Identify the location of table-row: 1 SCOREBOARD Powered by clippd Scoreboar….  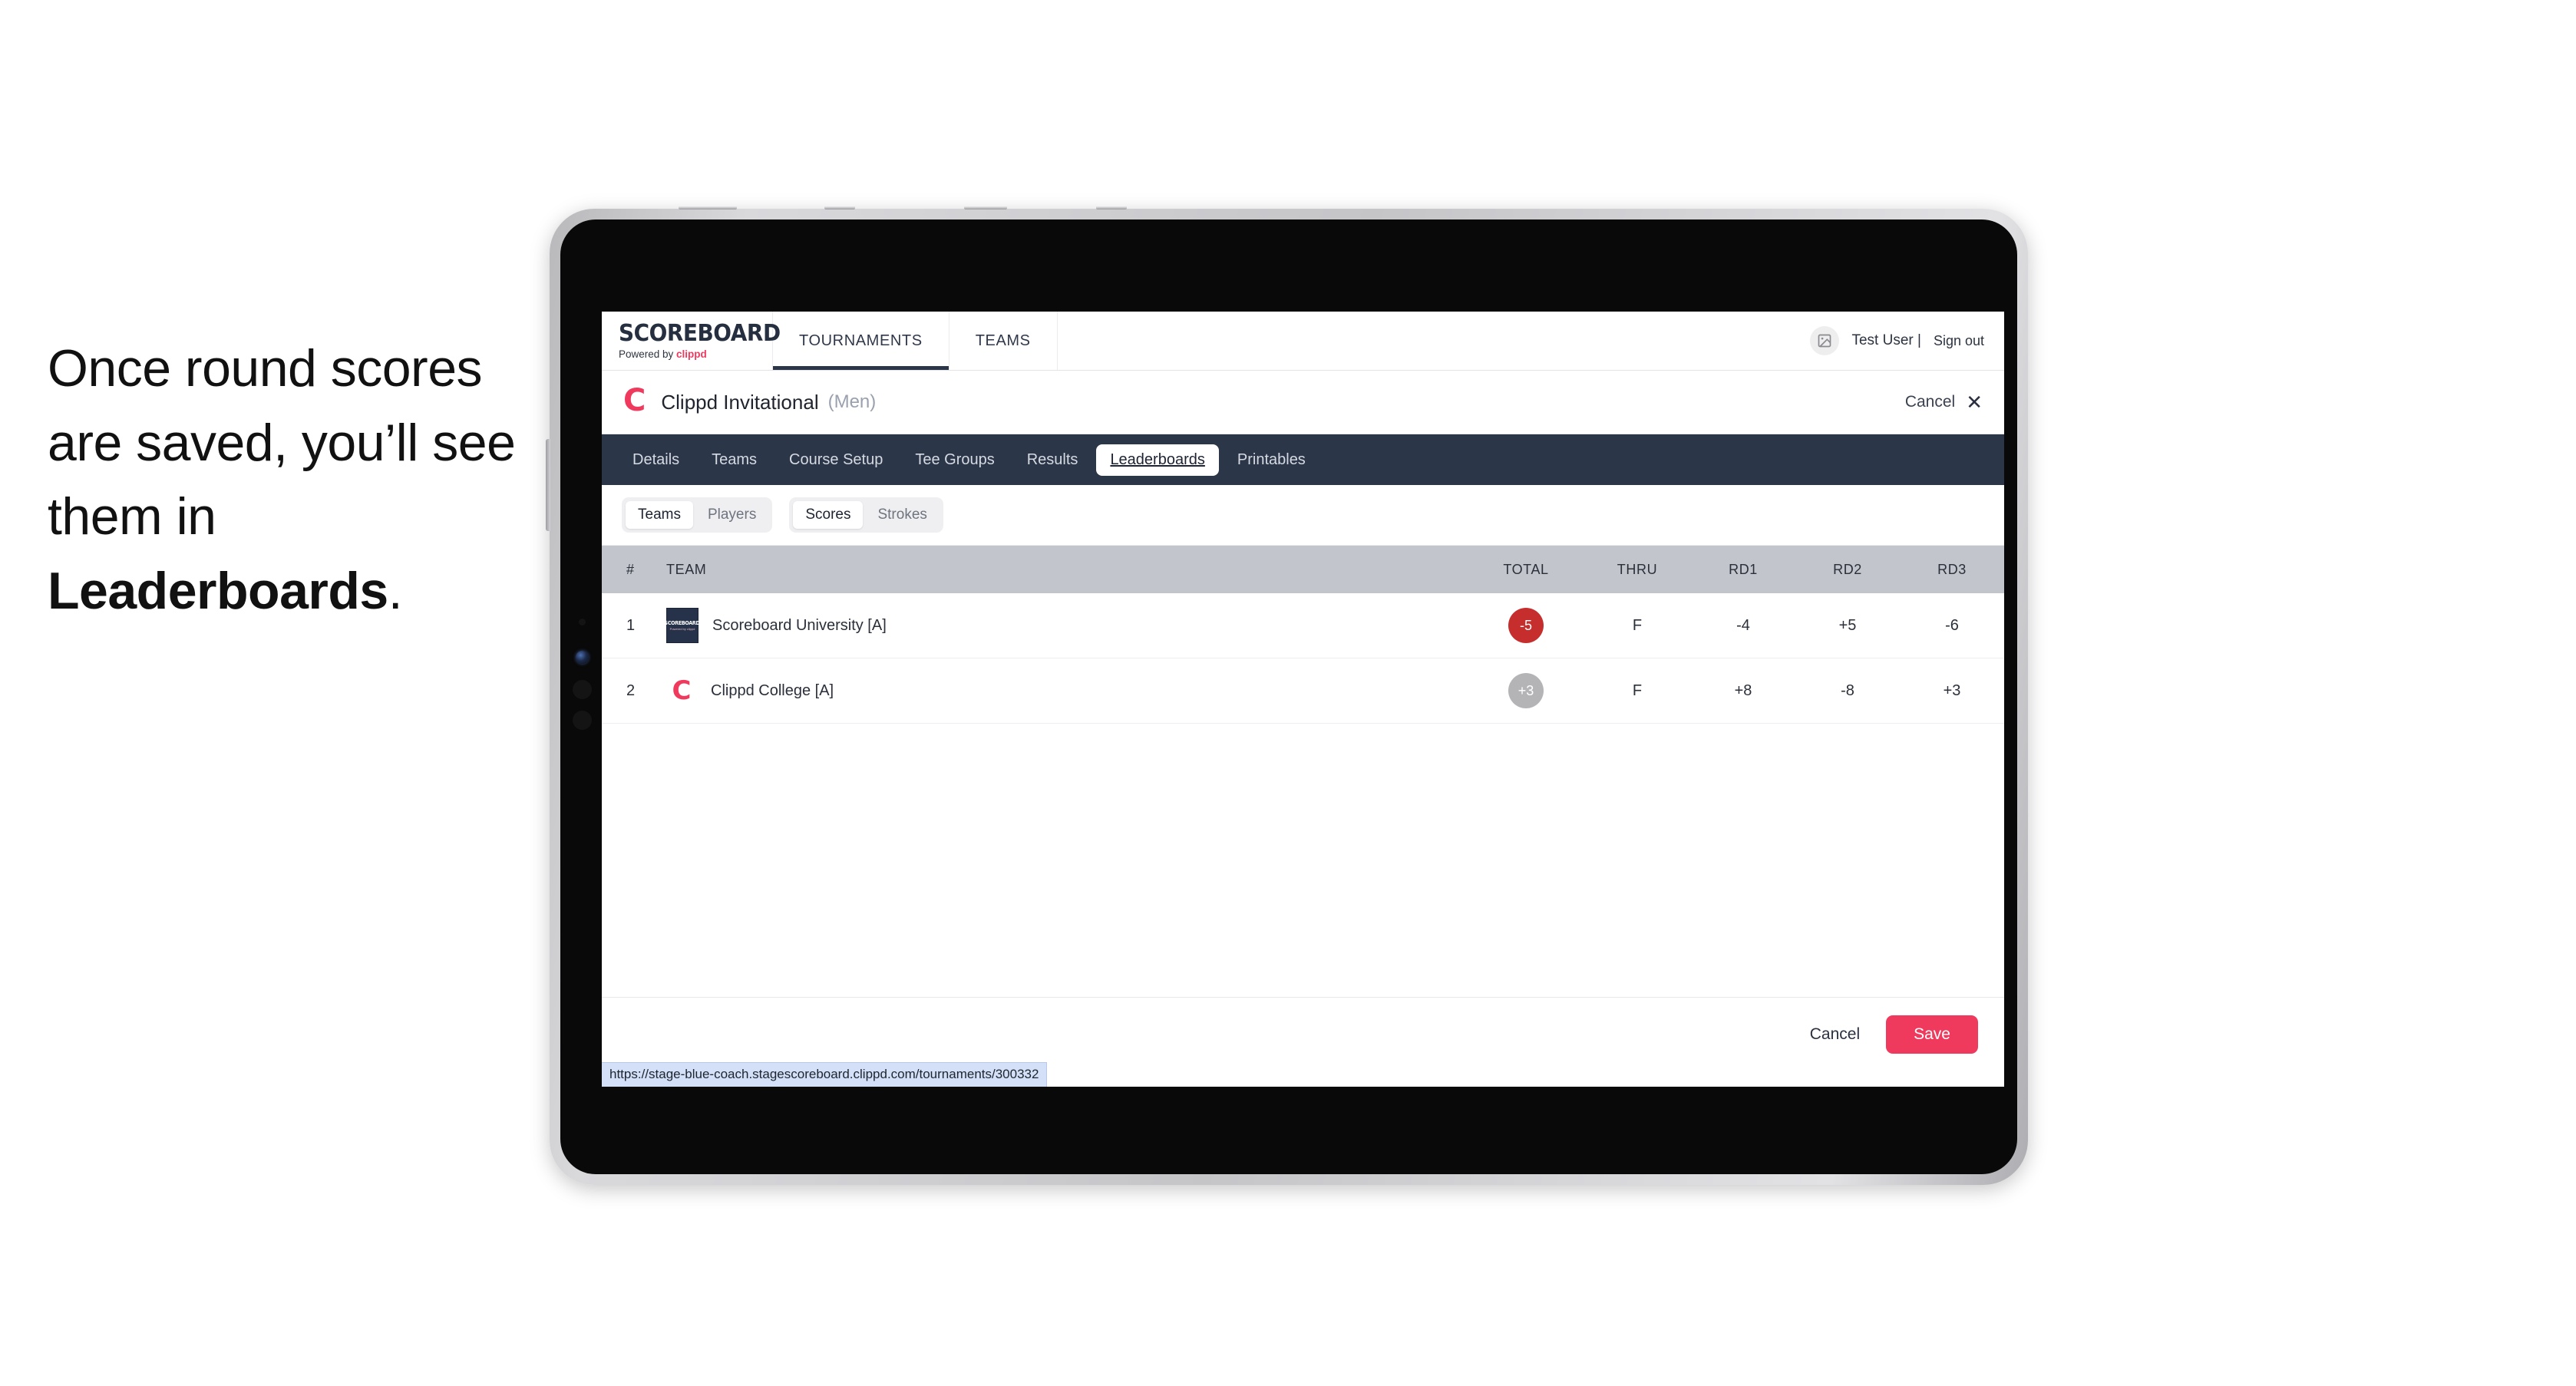
(1303, 625).